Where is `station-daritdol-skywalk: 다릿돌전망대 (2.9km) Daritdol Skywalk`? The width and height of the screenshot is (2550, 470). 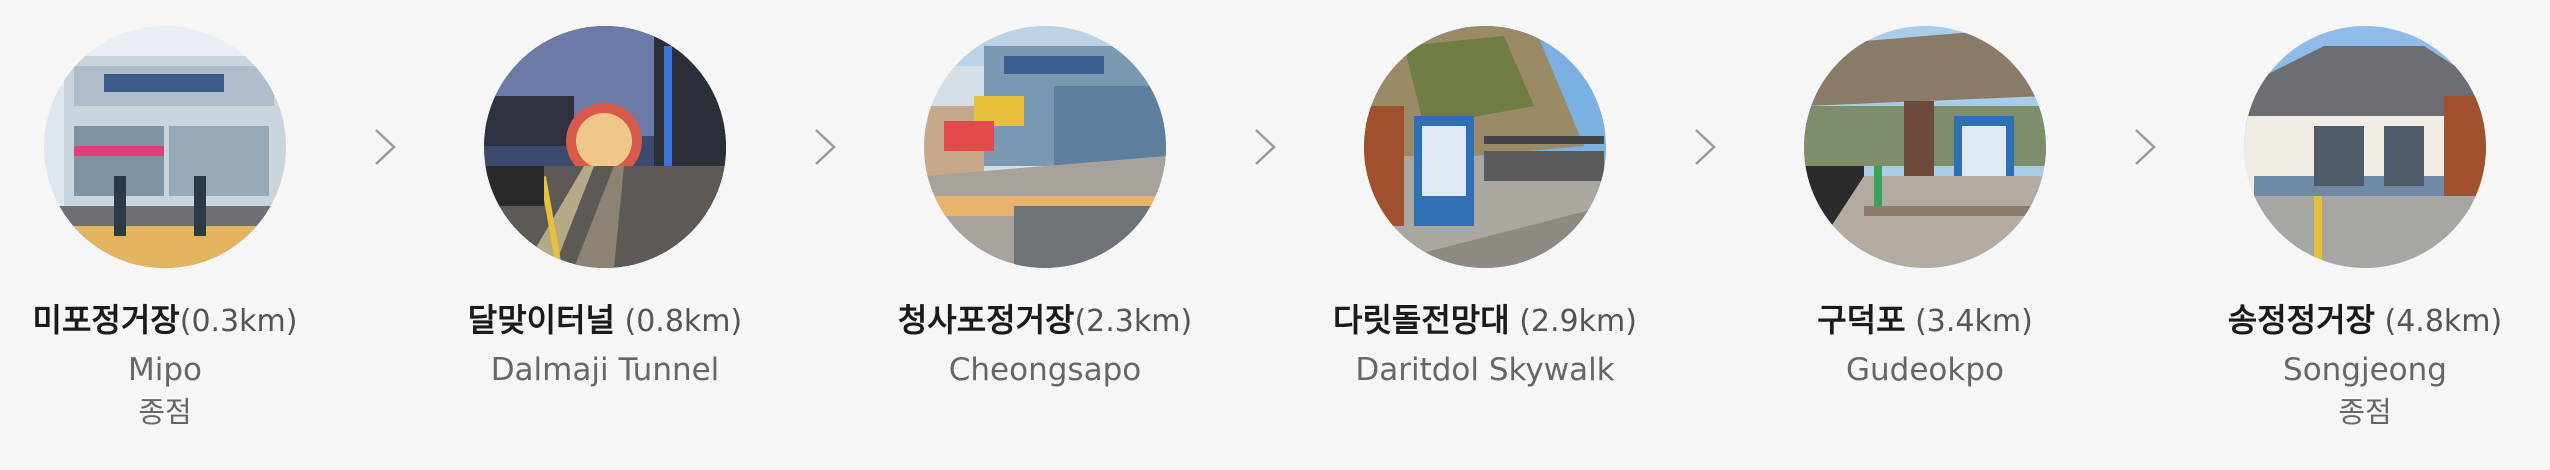
station-daritdol-skywalk: 다릿돌전망대 (2.9km) Daritdol Skywalk is located at coordinates (1485, 209).